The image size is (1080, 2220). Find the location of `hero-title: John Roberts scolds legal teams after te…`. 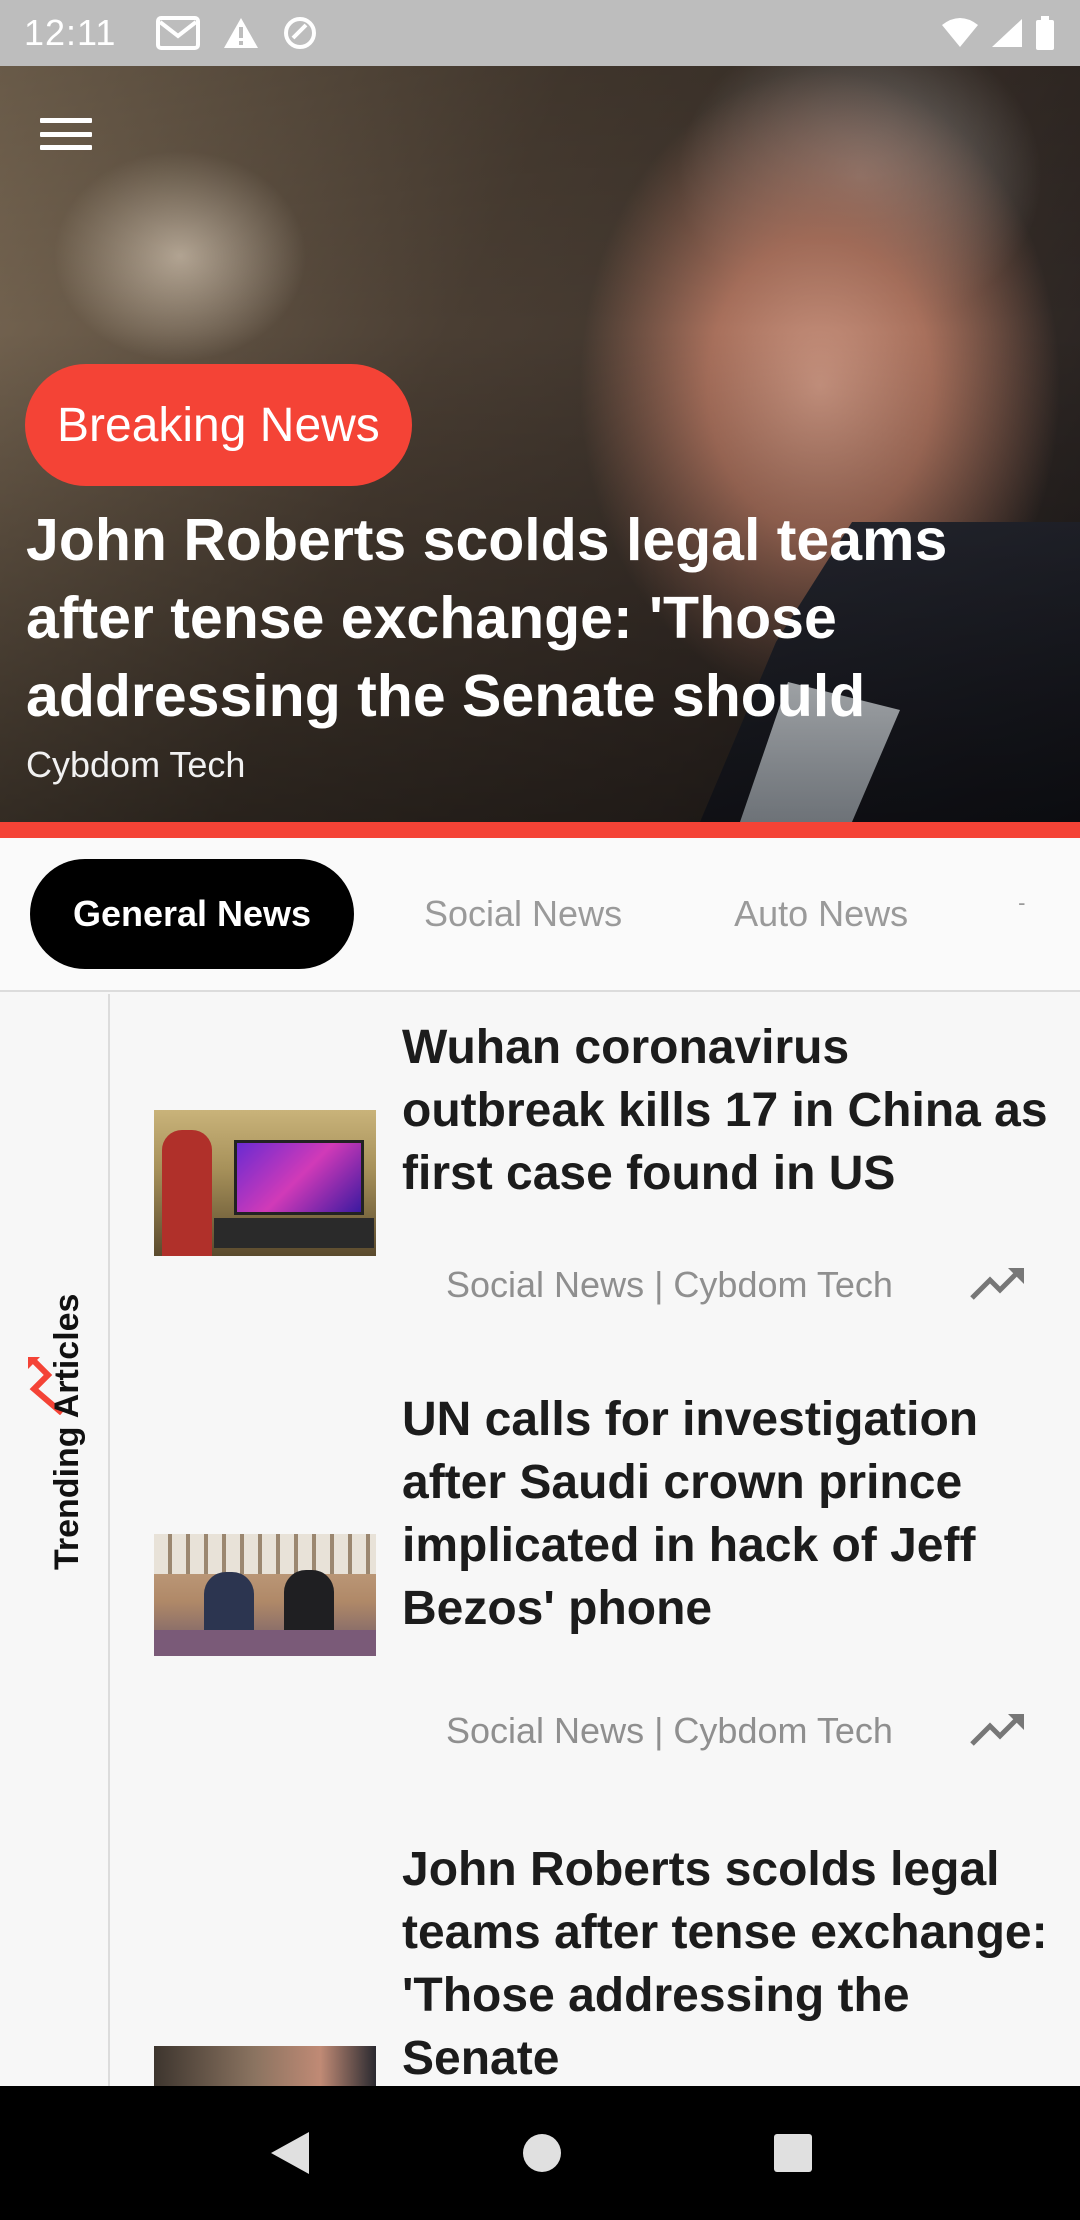

hero-title: John Roberts scolds legal teams after te… is located at coordinates (536, 618).